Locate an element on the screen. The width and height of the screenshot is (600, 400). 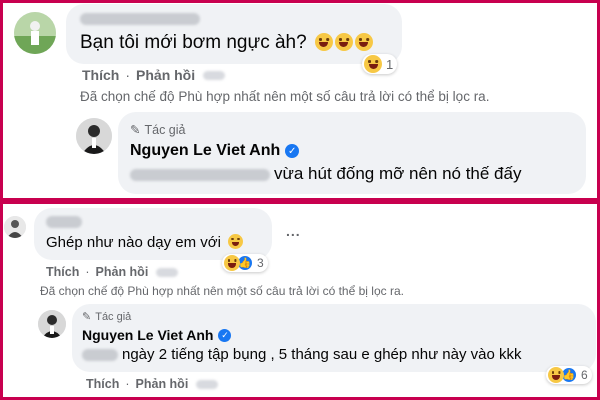
comment-bubble: Bạn tôi mới bơm ngực àh? is located at coordinates (234, 34).